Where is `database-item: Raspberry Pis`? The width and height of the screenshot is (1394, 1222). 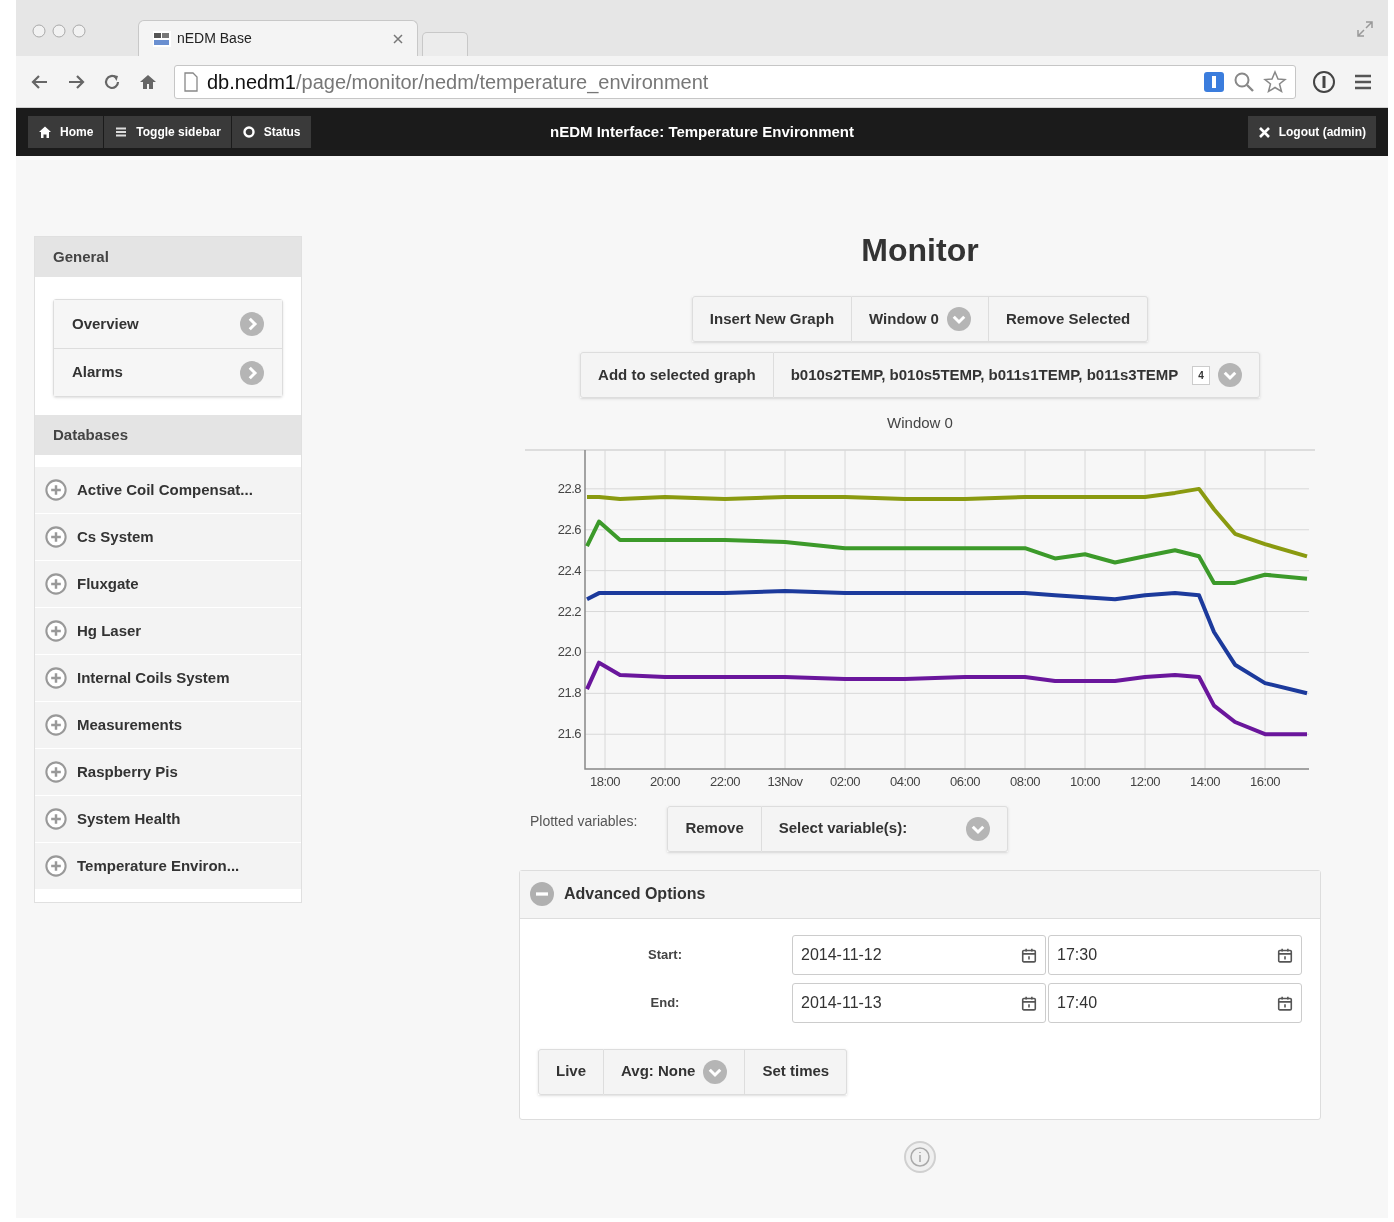 database-item: Raspberry Pis is located at coordinates (168, 772).